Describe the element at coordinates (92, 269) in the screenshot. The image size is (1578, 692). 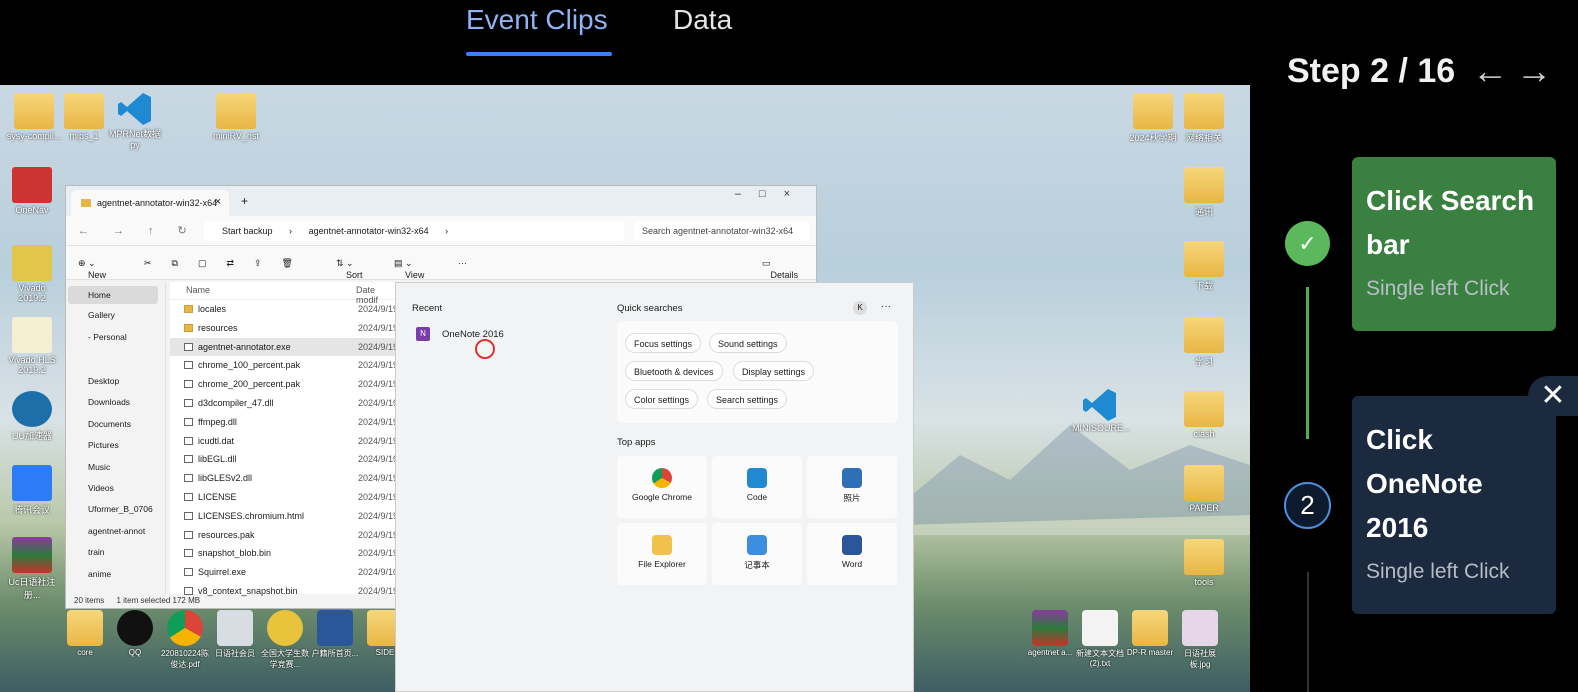
I see `new-button: ⊕ New ⌄` at that location.